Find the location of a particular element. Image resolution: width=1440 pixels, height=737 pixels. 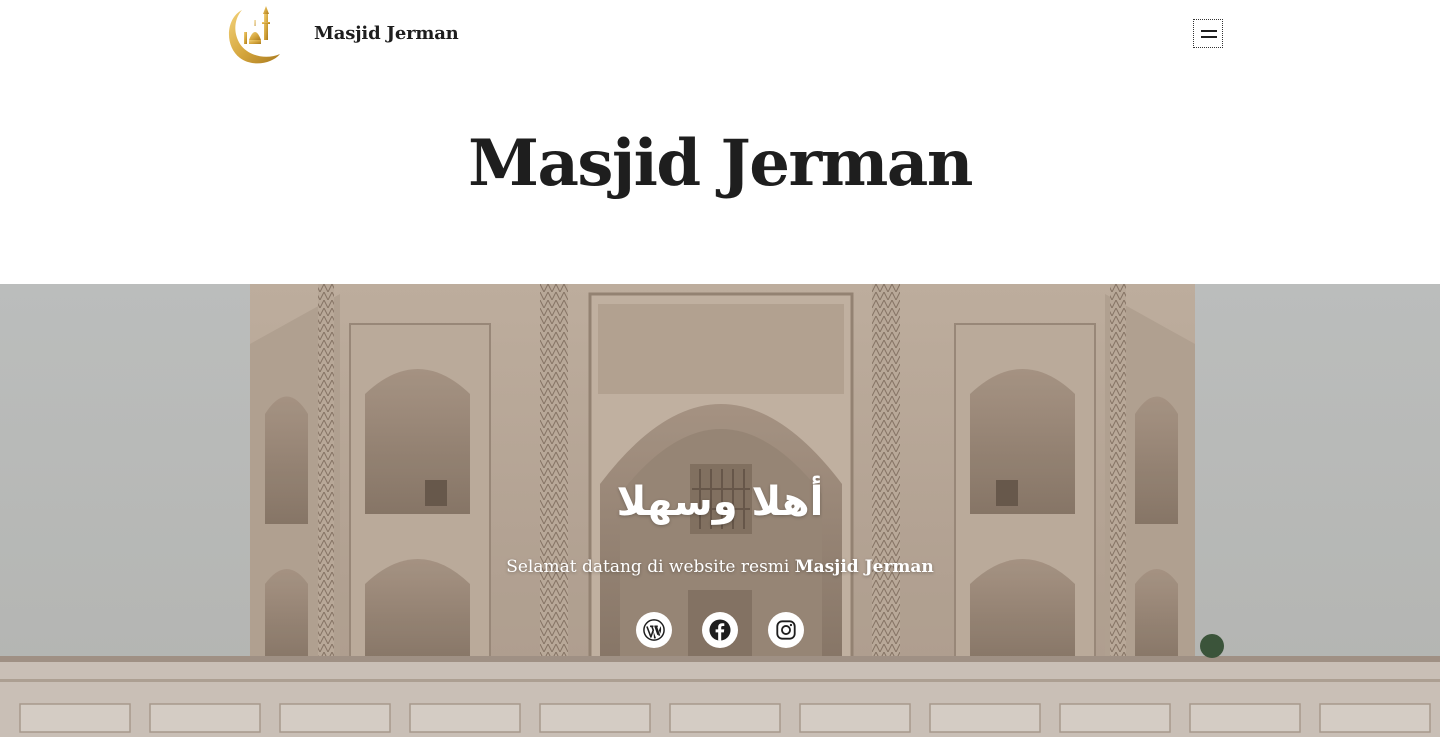

facebook-icon is located at coordinates (720, 630).